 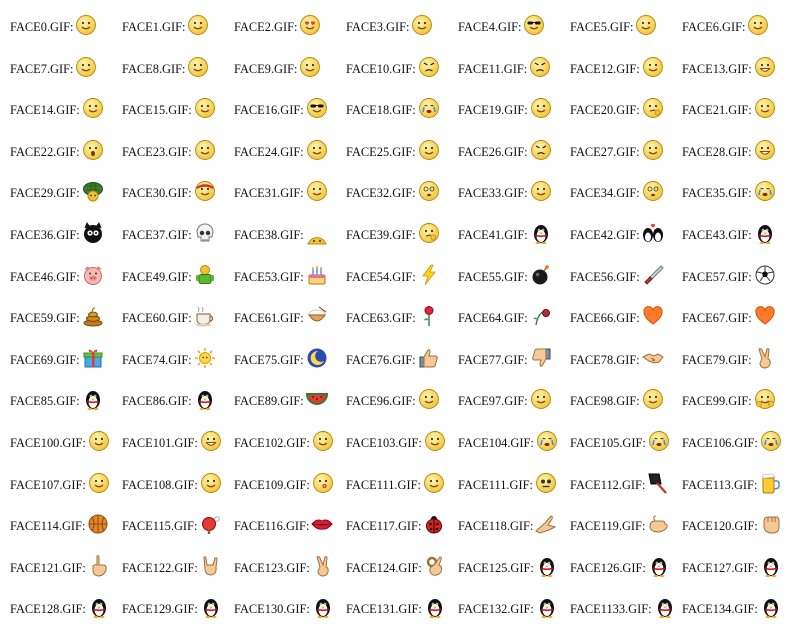 What do you see at coordinates (717, 151) in the screenshot?
I see `emoticon-filename: FACE28.GIF:` at bounding box center [717, 151].